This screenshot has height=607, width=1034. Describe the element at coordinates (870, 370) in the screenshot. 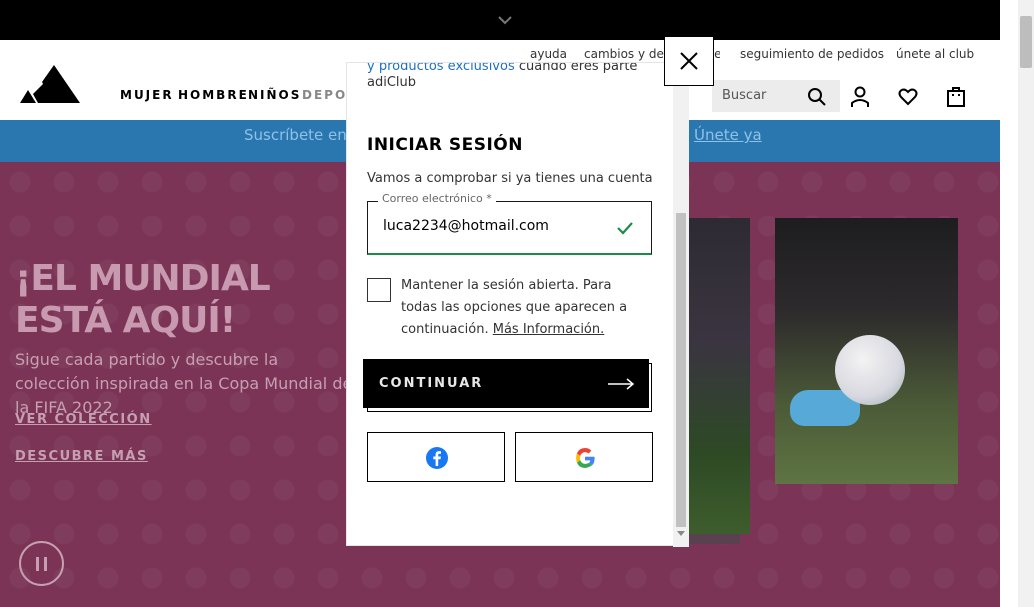

I see `hero-image-football` at that location.